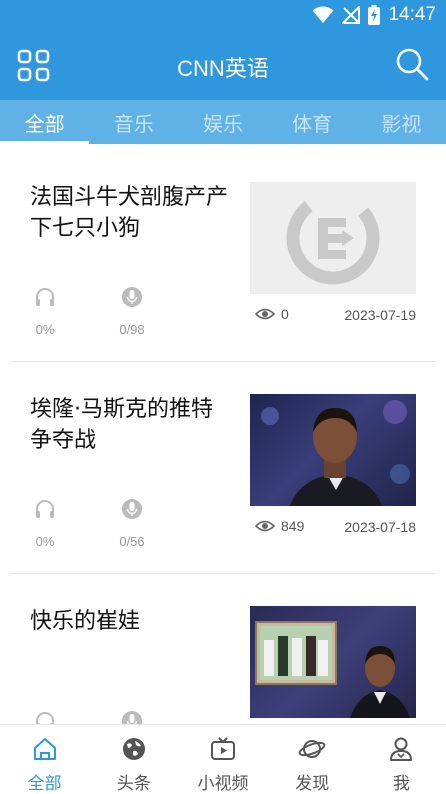  What do you see at coordinates (285, 314) in the screenshot?
I see `view-count-value: 0` at bounding box center [285, 314].